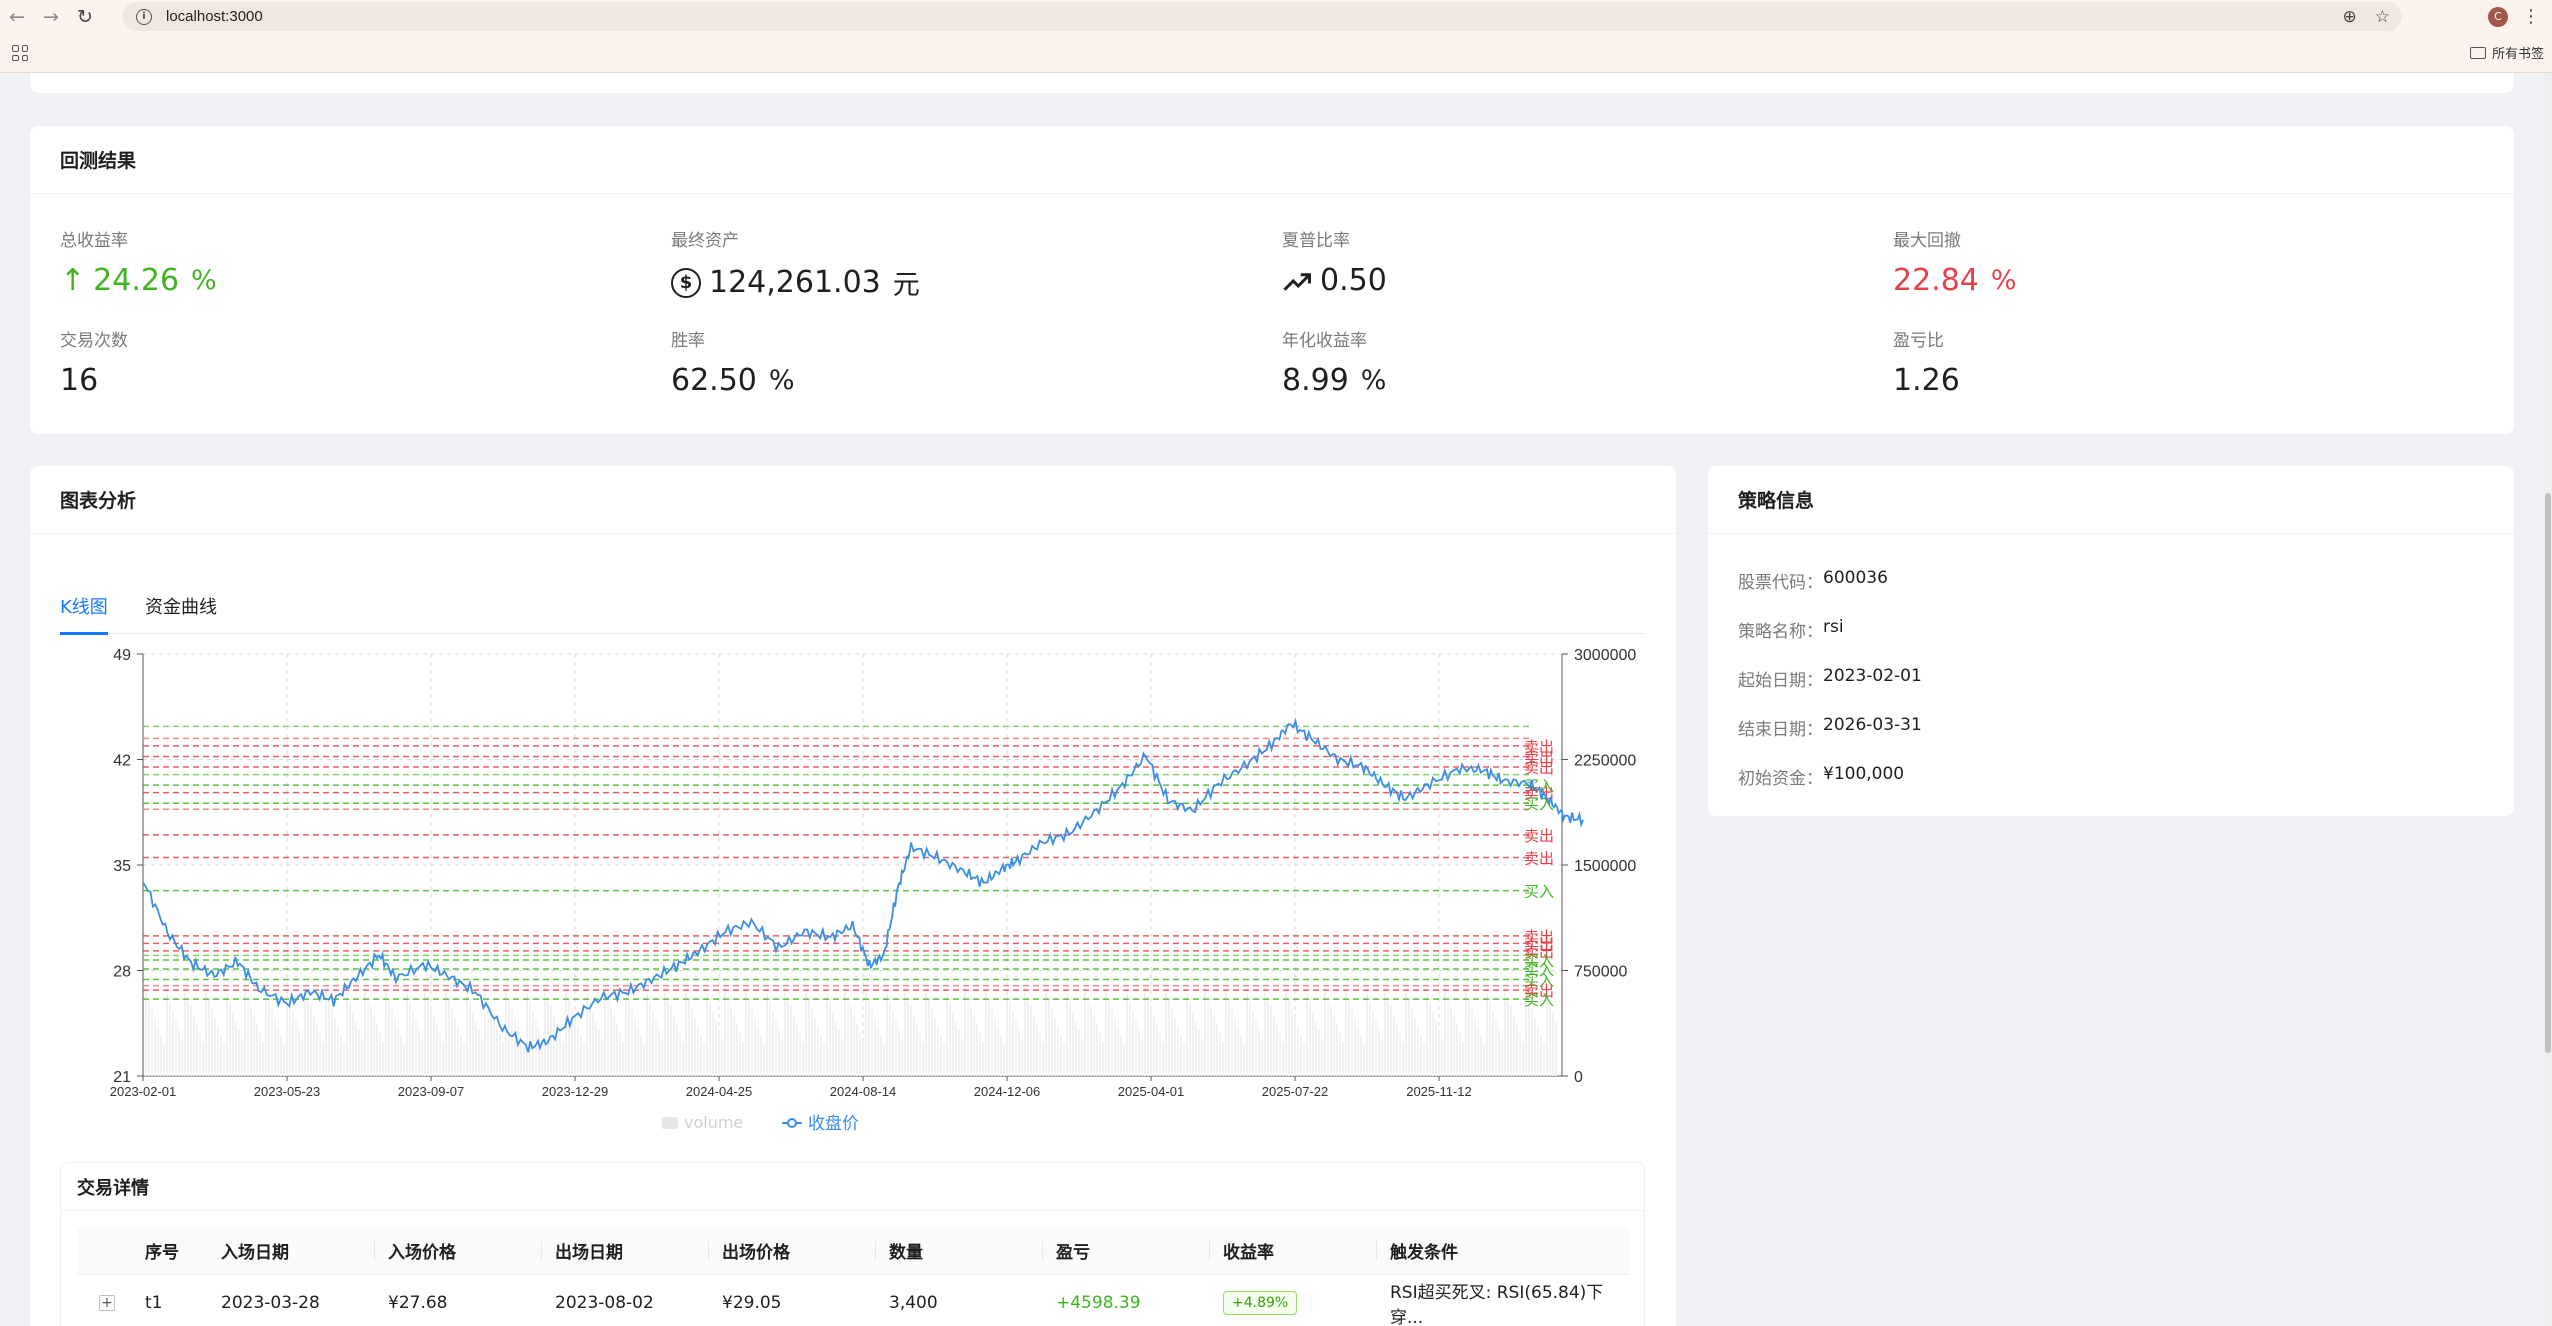 The image size is (2552, 1326). Describe the element at coordinates (431, 1091) in the screenshot. I see `x-tick-label: 2023-09-07` at that location.